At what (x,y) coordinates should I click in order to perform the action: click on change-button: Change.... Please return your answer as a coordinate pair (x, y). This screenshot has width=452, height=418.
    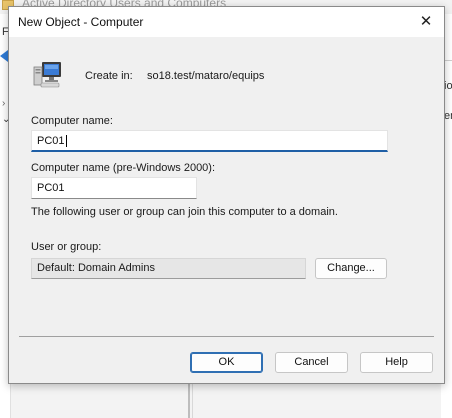
    Looking at the image, I should click on (351, 268).